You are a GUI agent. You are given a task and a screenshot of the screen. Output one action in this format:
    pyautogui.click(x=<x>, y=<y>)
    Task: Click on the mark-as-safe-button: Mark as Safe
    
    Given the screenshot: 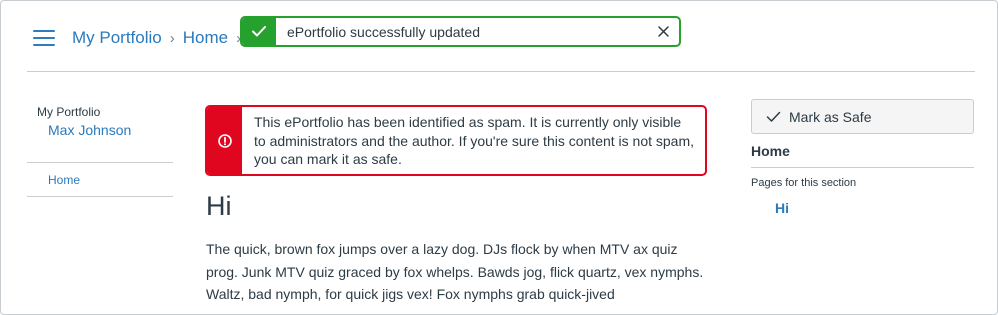 What is the action you would take?
    pyautogui.click(x=862, y=116)
    